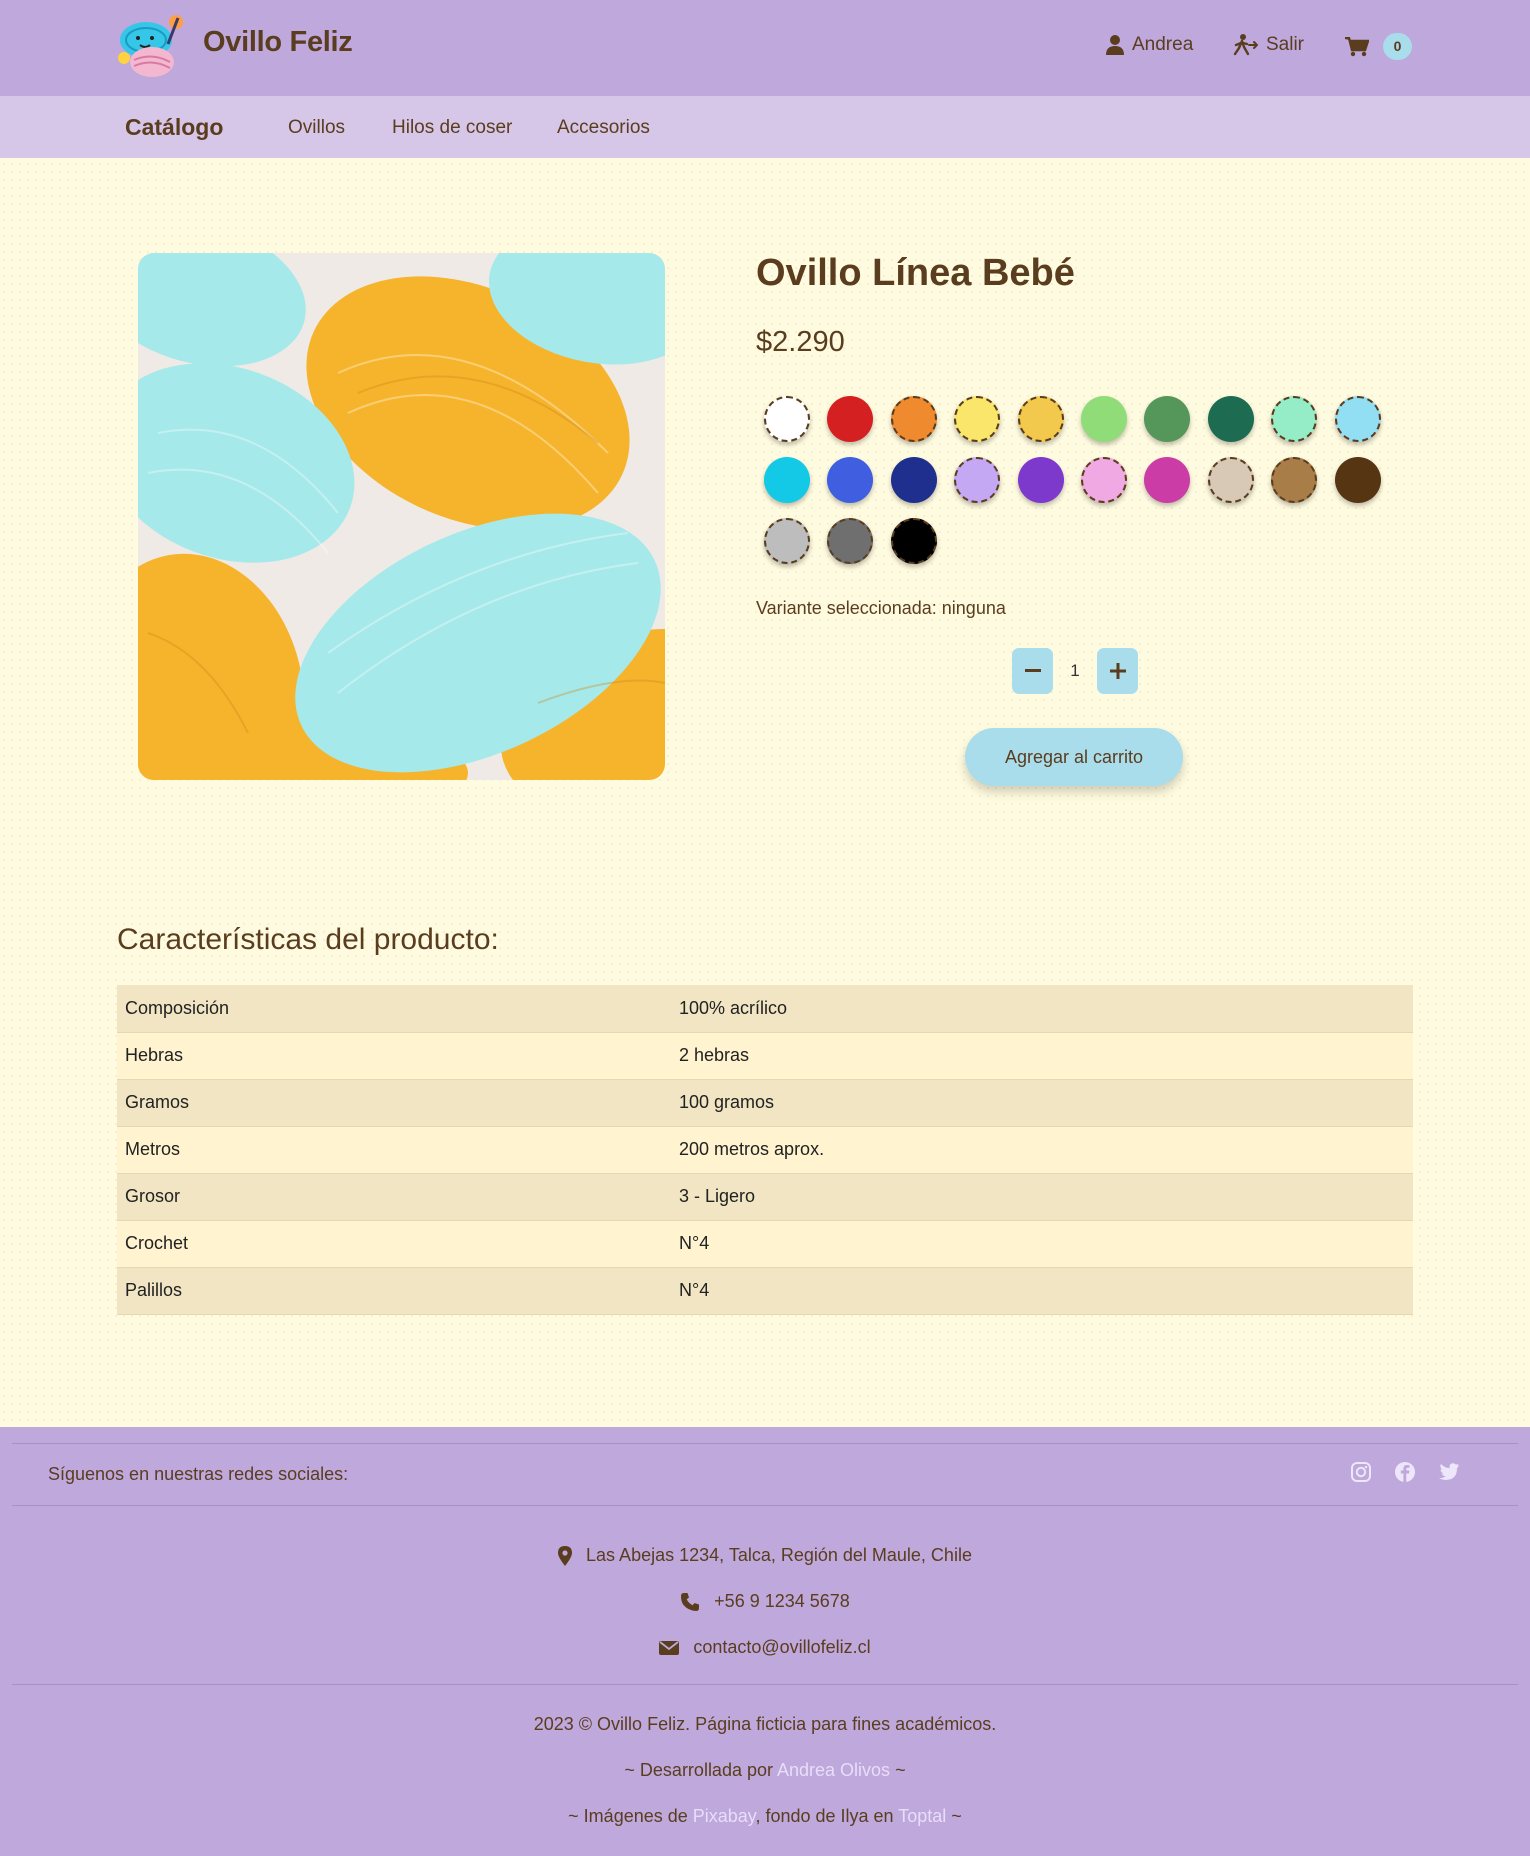 This screenshot has height=1856, width=1530. Describe the element at coordinates (827, 1816) in the screenshot. I see `image-credit-middle: , fondo de Ilya en` at that location.